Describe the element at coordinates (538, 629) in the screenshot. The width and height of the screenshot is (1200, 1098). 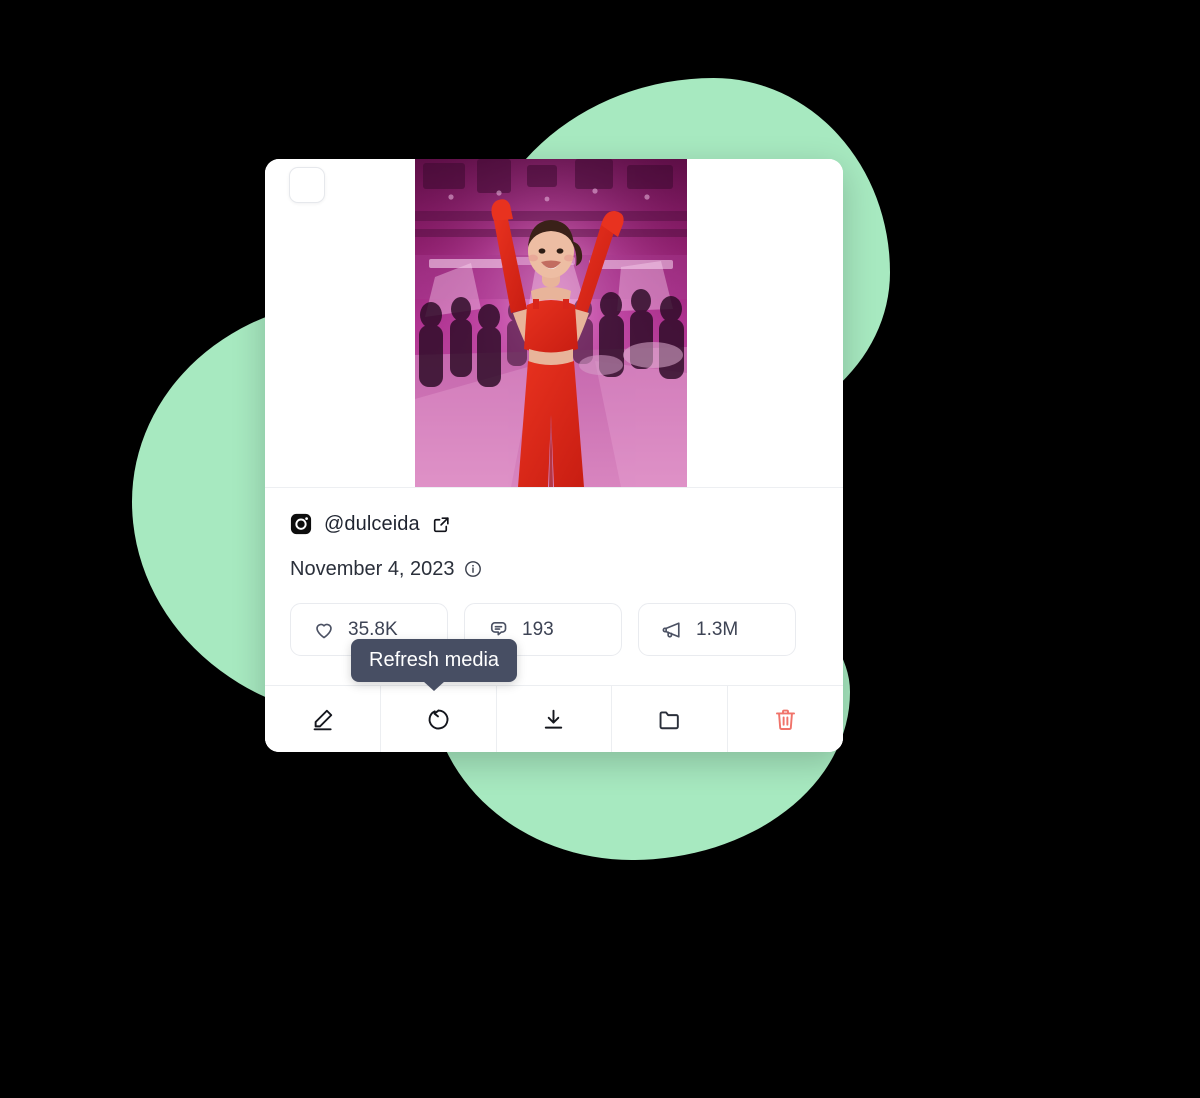
I see `stat-comments-value: 193` at that location.